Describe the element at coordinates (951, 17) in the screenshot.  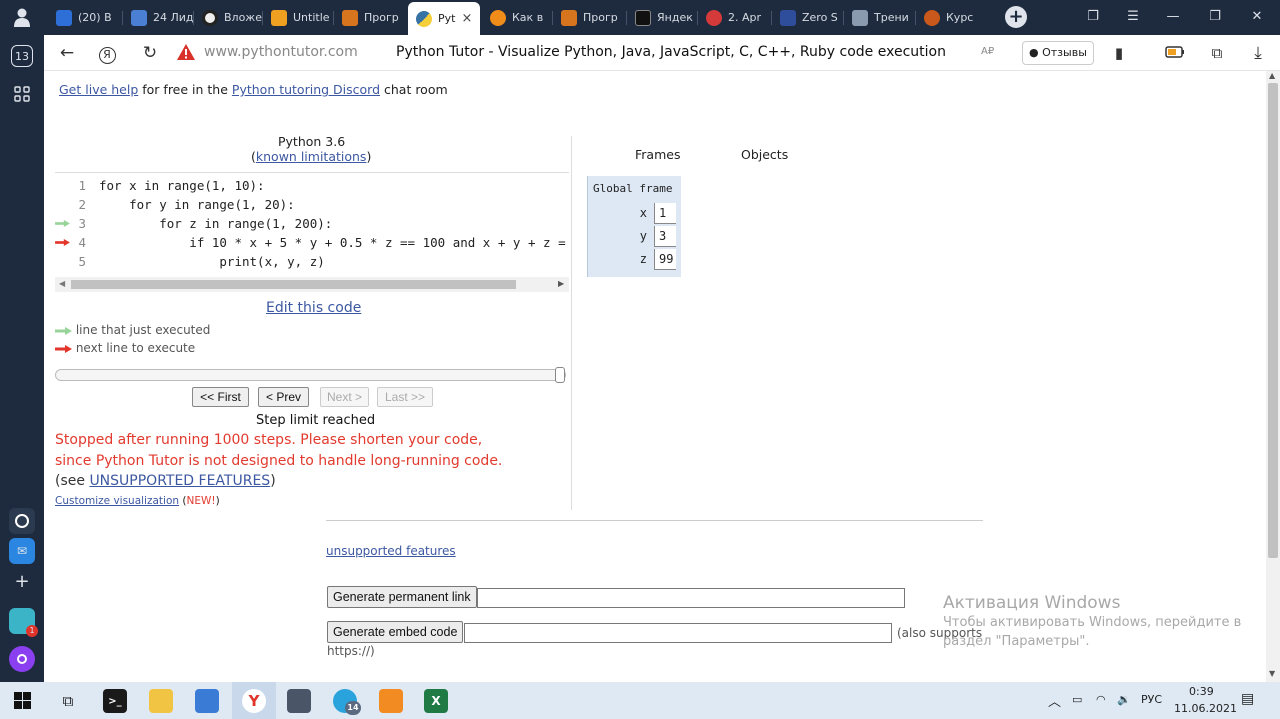
I see `tab-kurs: Курс` at that location.